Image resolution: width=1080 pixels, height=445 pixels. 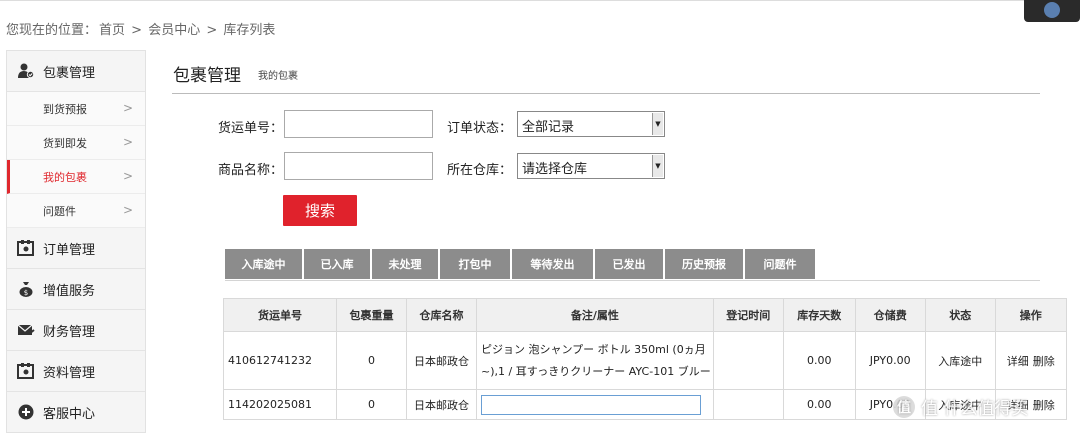 I want to click on sidebar-item-label: 我的包裹, so click(x=65, y=177).